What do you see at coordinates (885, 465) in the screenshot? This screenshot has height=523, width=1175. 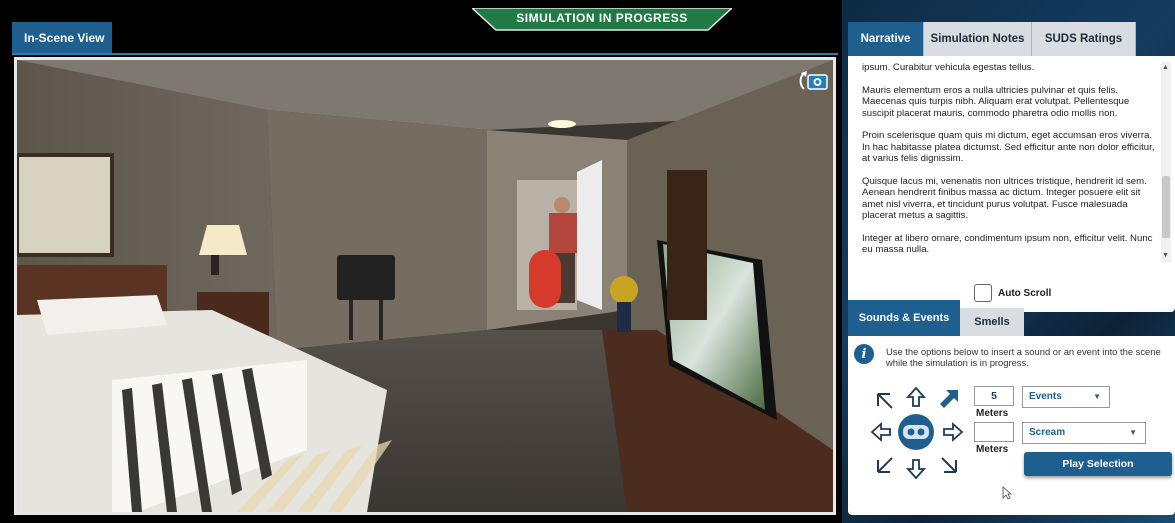 I see `arrow-down-left-icon` at bounding box center [885, 465].